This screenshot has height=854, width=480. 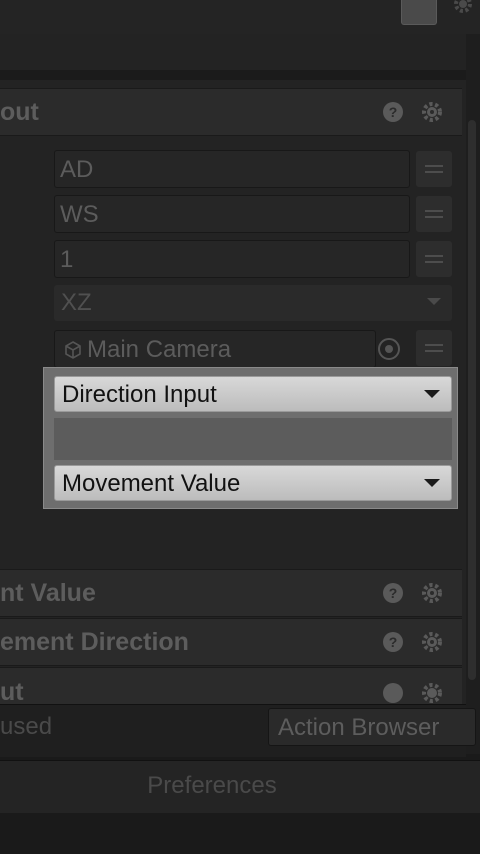 I want to click on camera-value: Main Camera, so click(x=159, y=349).